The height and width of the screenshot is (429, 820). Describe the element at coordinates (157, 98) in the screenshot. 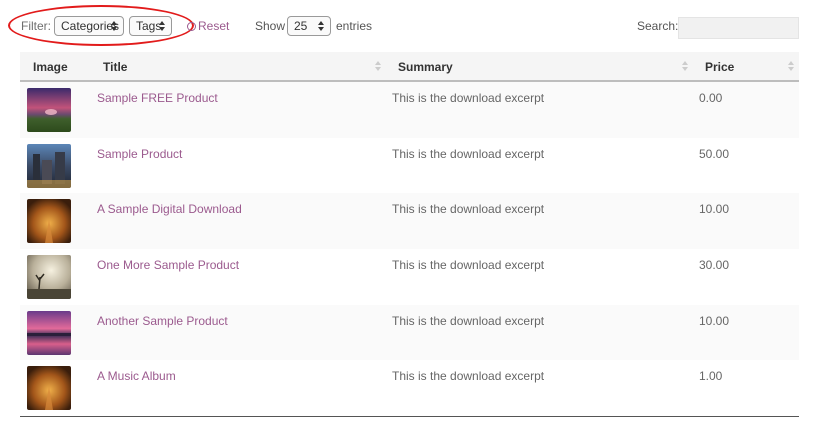

I see `product-title-link: Sample FREE Product` at that location.